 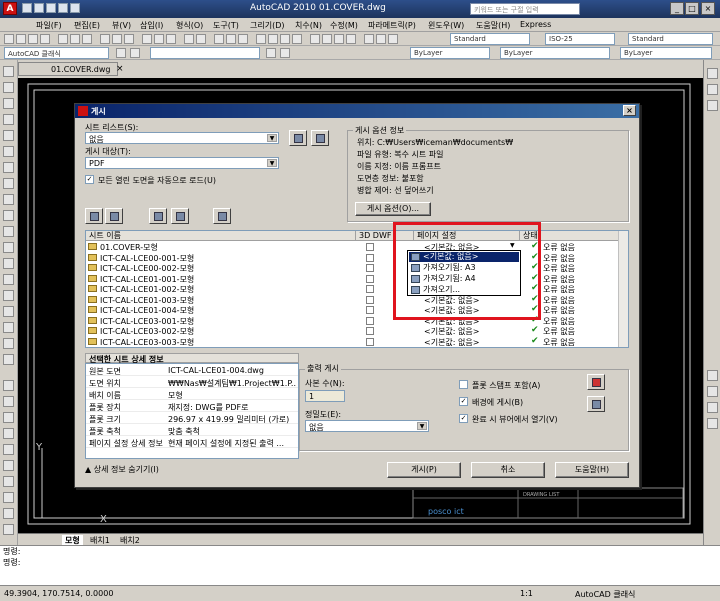 I want to click on load-sheet-list-button, so click(x=298, y=138).